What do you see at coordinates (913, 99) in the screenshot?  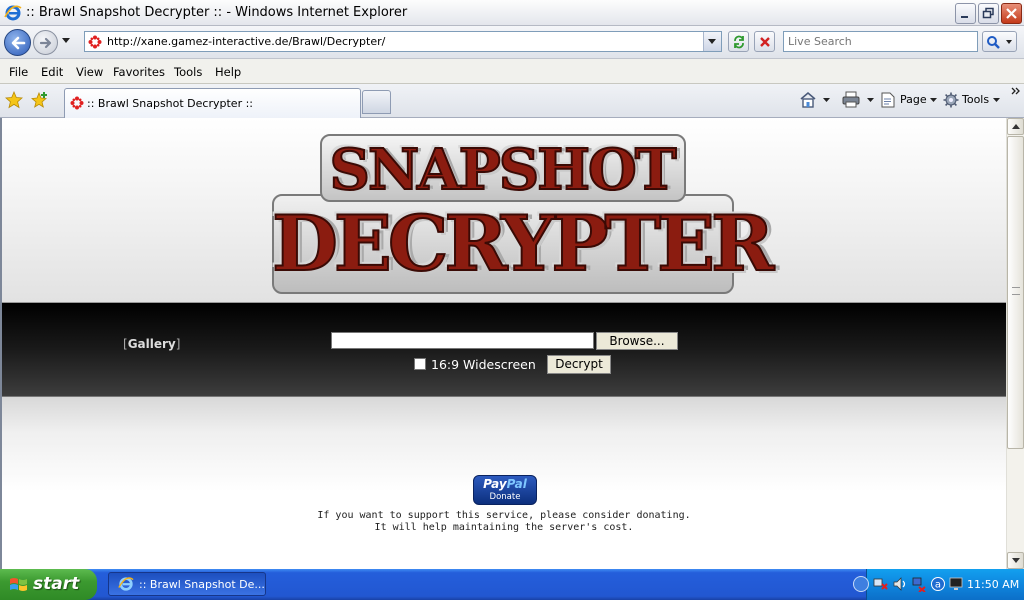 I see `page-menu-label: Page` at bounding box center [913, 99].